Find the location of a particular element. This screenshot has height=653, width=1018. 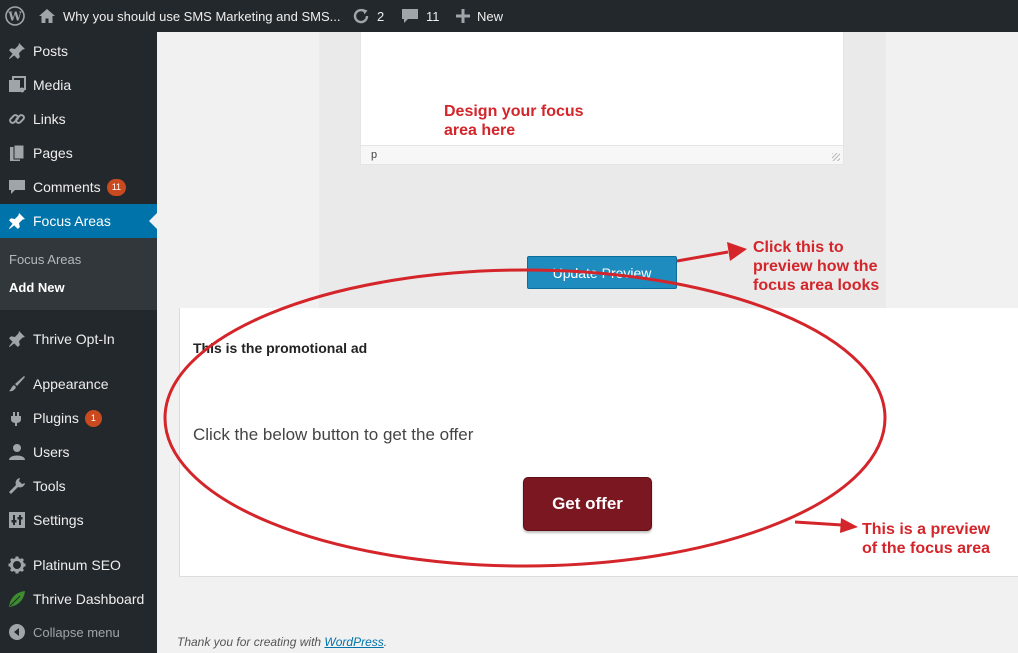

focus-areas-submenu: Focus Areas Add New is located at coordinates (78, 274).